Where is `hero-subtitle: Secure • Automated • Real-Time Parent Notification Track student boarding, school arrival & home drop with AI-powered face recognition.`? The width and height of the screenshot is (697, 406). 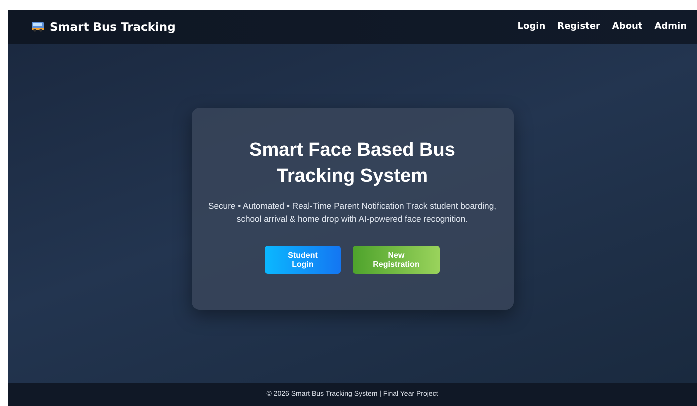 hero-subtitle: Secure • Automated • Real-Time Parent Notification Track student boarding, school arrival & home drop with AI-powered face recognition. is located at coordinates (352, 213).